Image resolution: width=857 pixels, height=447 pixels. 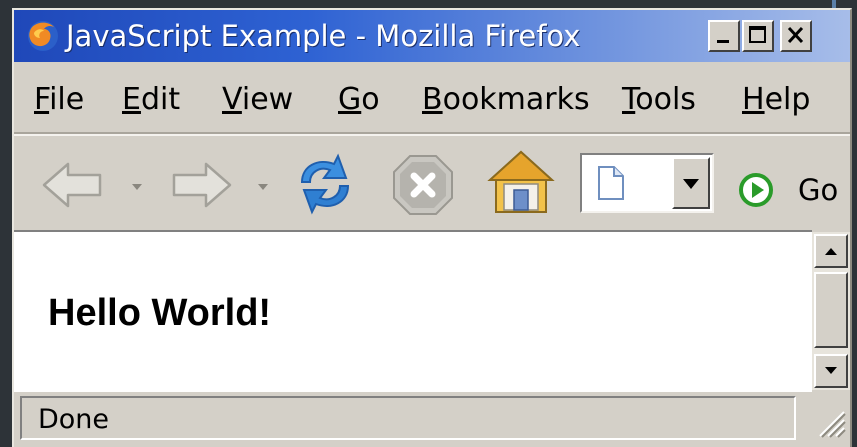 What do you see at coordinates (818, 190) in the screenshot?
I see `go-label: Go` at bounding box center [818, 190].